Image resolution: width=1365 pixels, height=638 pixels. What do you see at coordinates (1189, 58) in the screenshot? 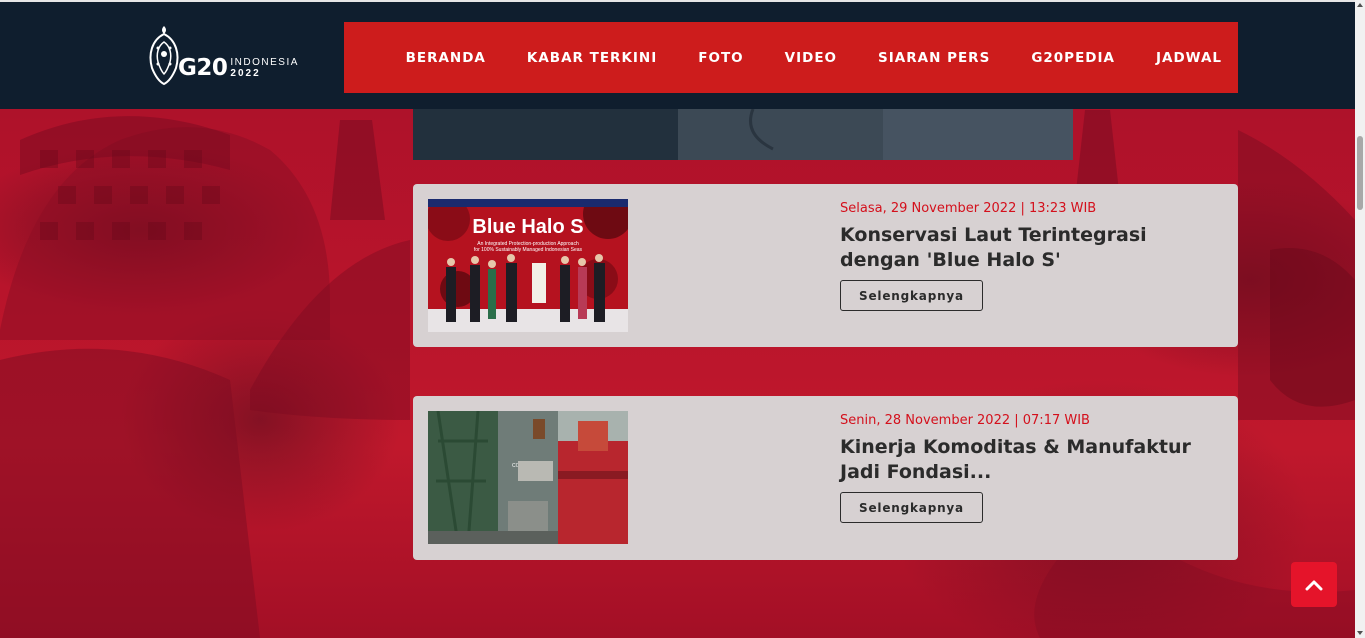
I see `nav-item-jadwal: JADWAL` at bounding box center [1189, 58].